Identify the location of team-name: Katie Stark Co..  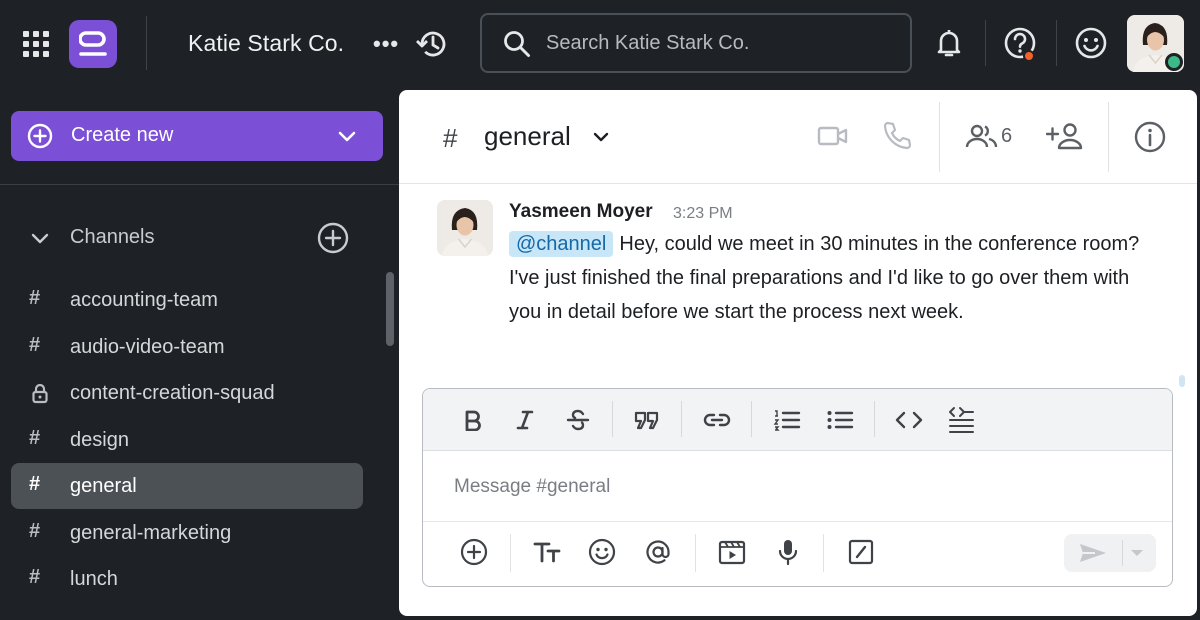
(266, 43).